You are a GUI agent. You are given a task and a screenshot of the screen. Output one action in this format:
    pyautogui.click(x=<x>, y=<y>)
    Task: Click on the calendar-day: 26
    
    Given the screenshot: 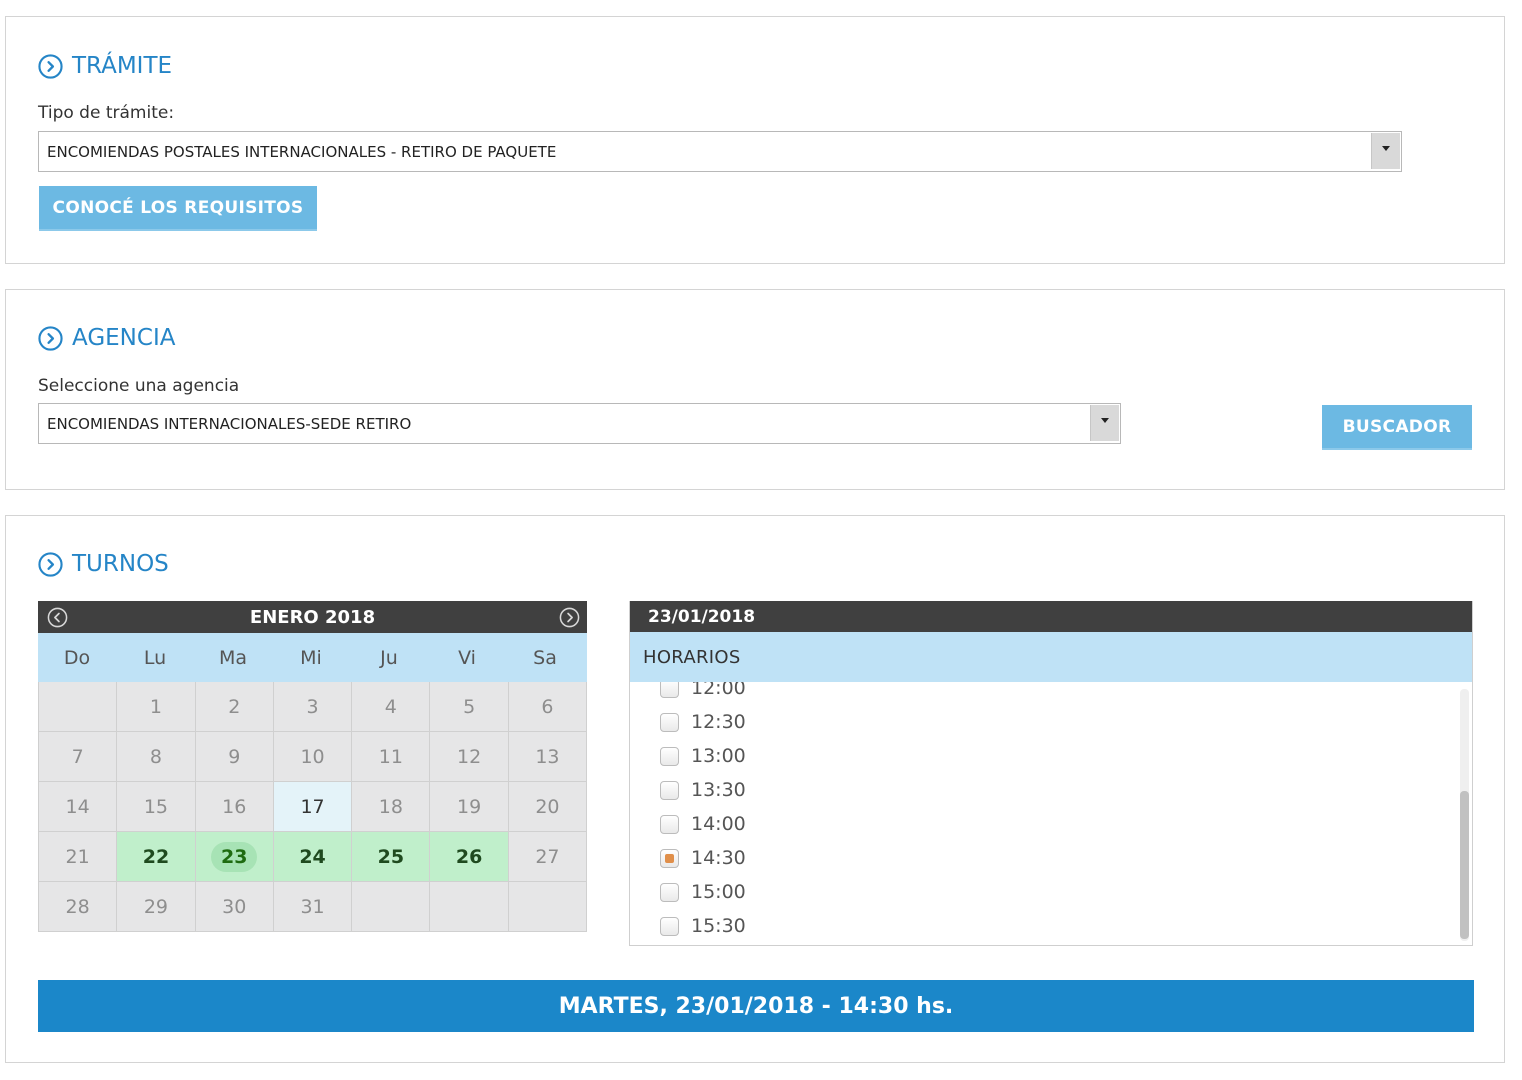 What is the action you would take?
    pyautogui.click(x=469, y=857)
    